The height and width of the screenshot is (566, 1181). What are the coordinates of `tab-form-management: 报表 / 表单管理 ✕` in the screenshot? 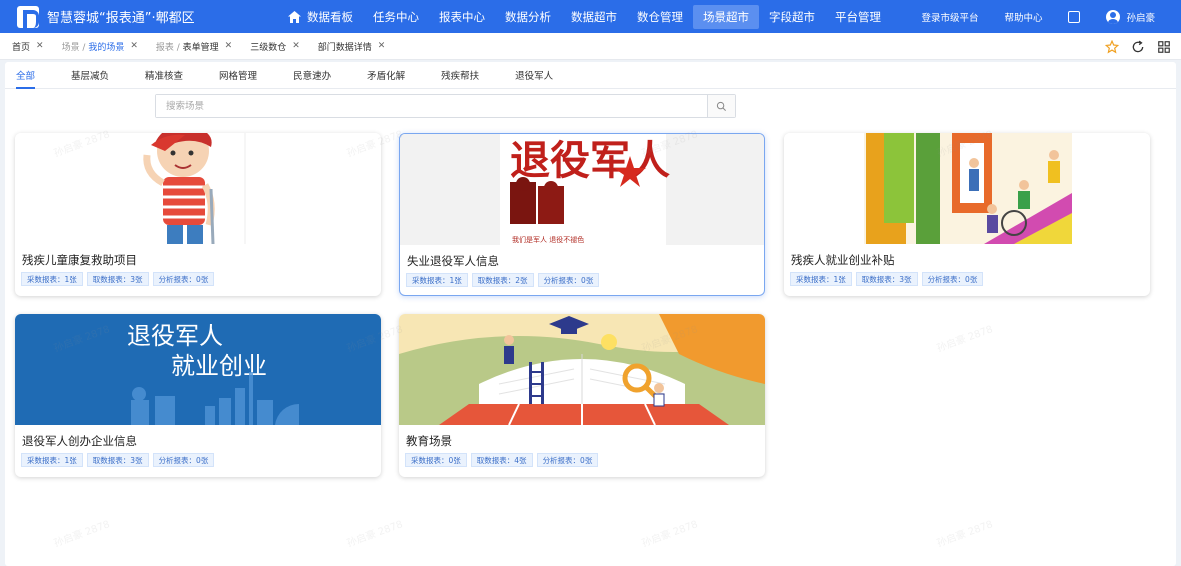 It's located at (191, 46).